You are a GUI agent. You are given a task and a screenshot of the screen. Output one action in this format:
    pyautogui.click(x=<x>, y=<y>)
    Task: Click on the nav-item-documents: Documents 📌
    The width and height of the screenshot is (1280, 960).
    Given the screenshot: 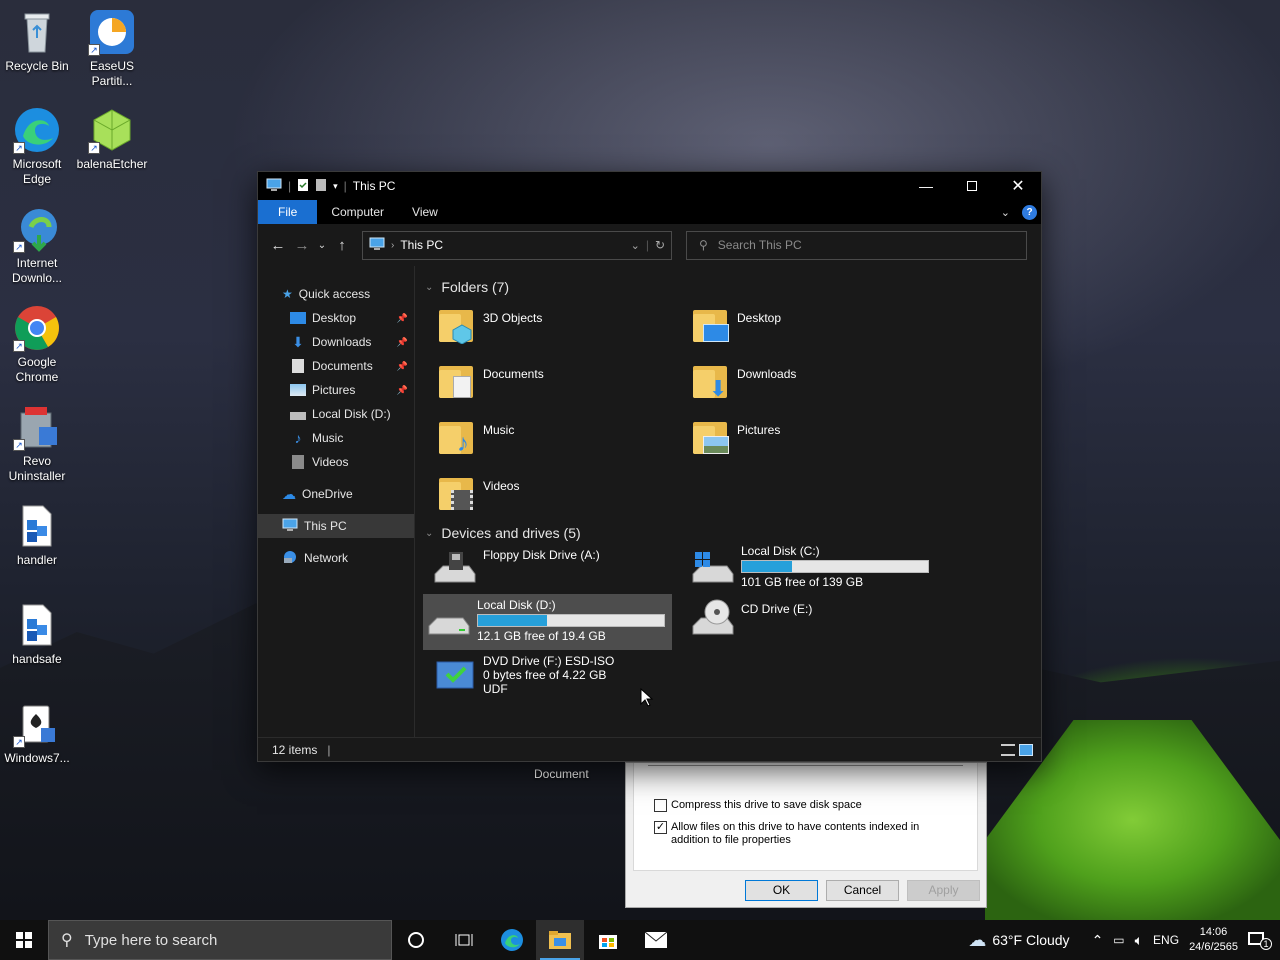 What is the action you would take?
    pyautogui.click(x=336, y=366)
    